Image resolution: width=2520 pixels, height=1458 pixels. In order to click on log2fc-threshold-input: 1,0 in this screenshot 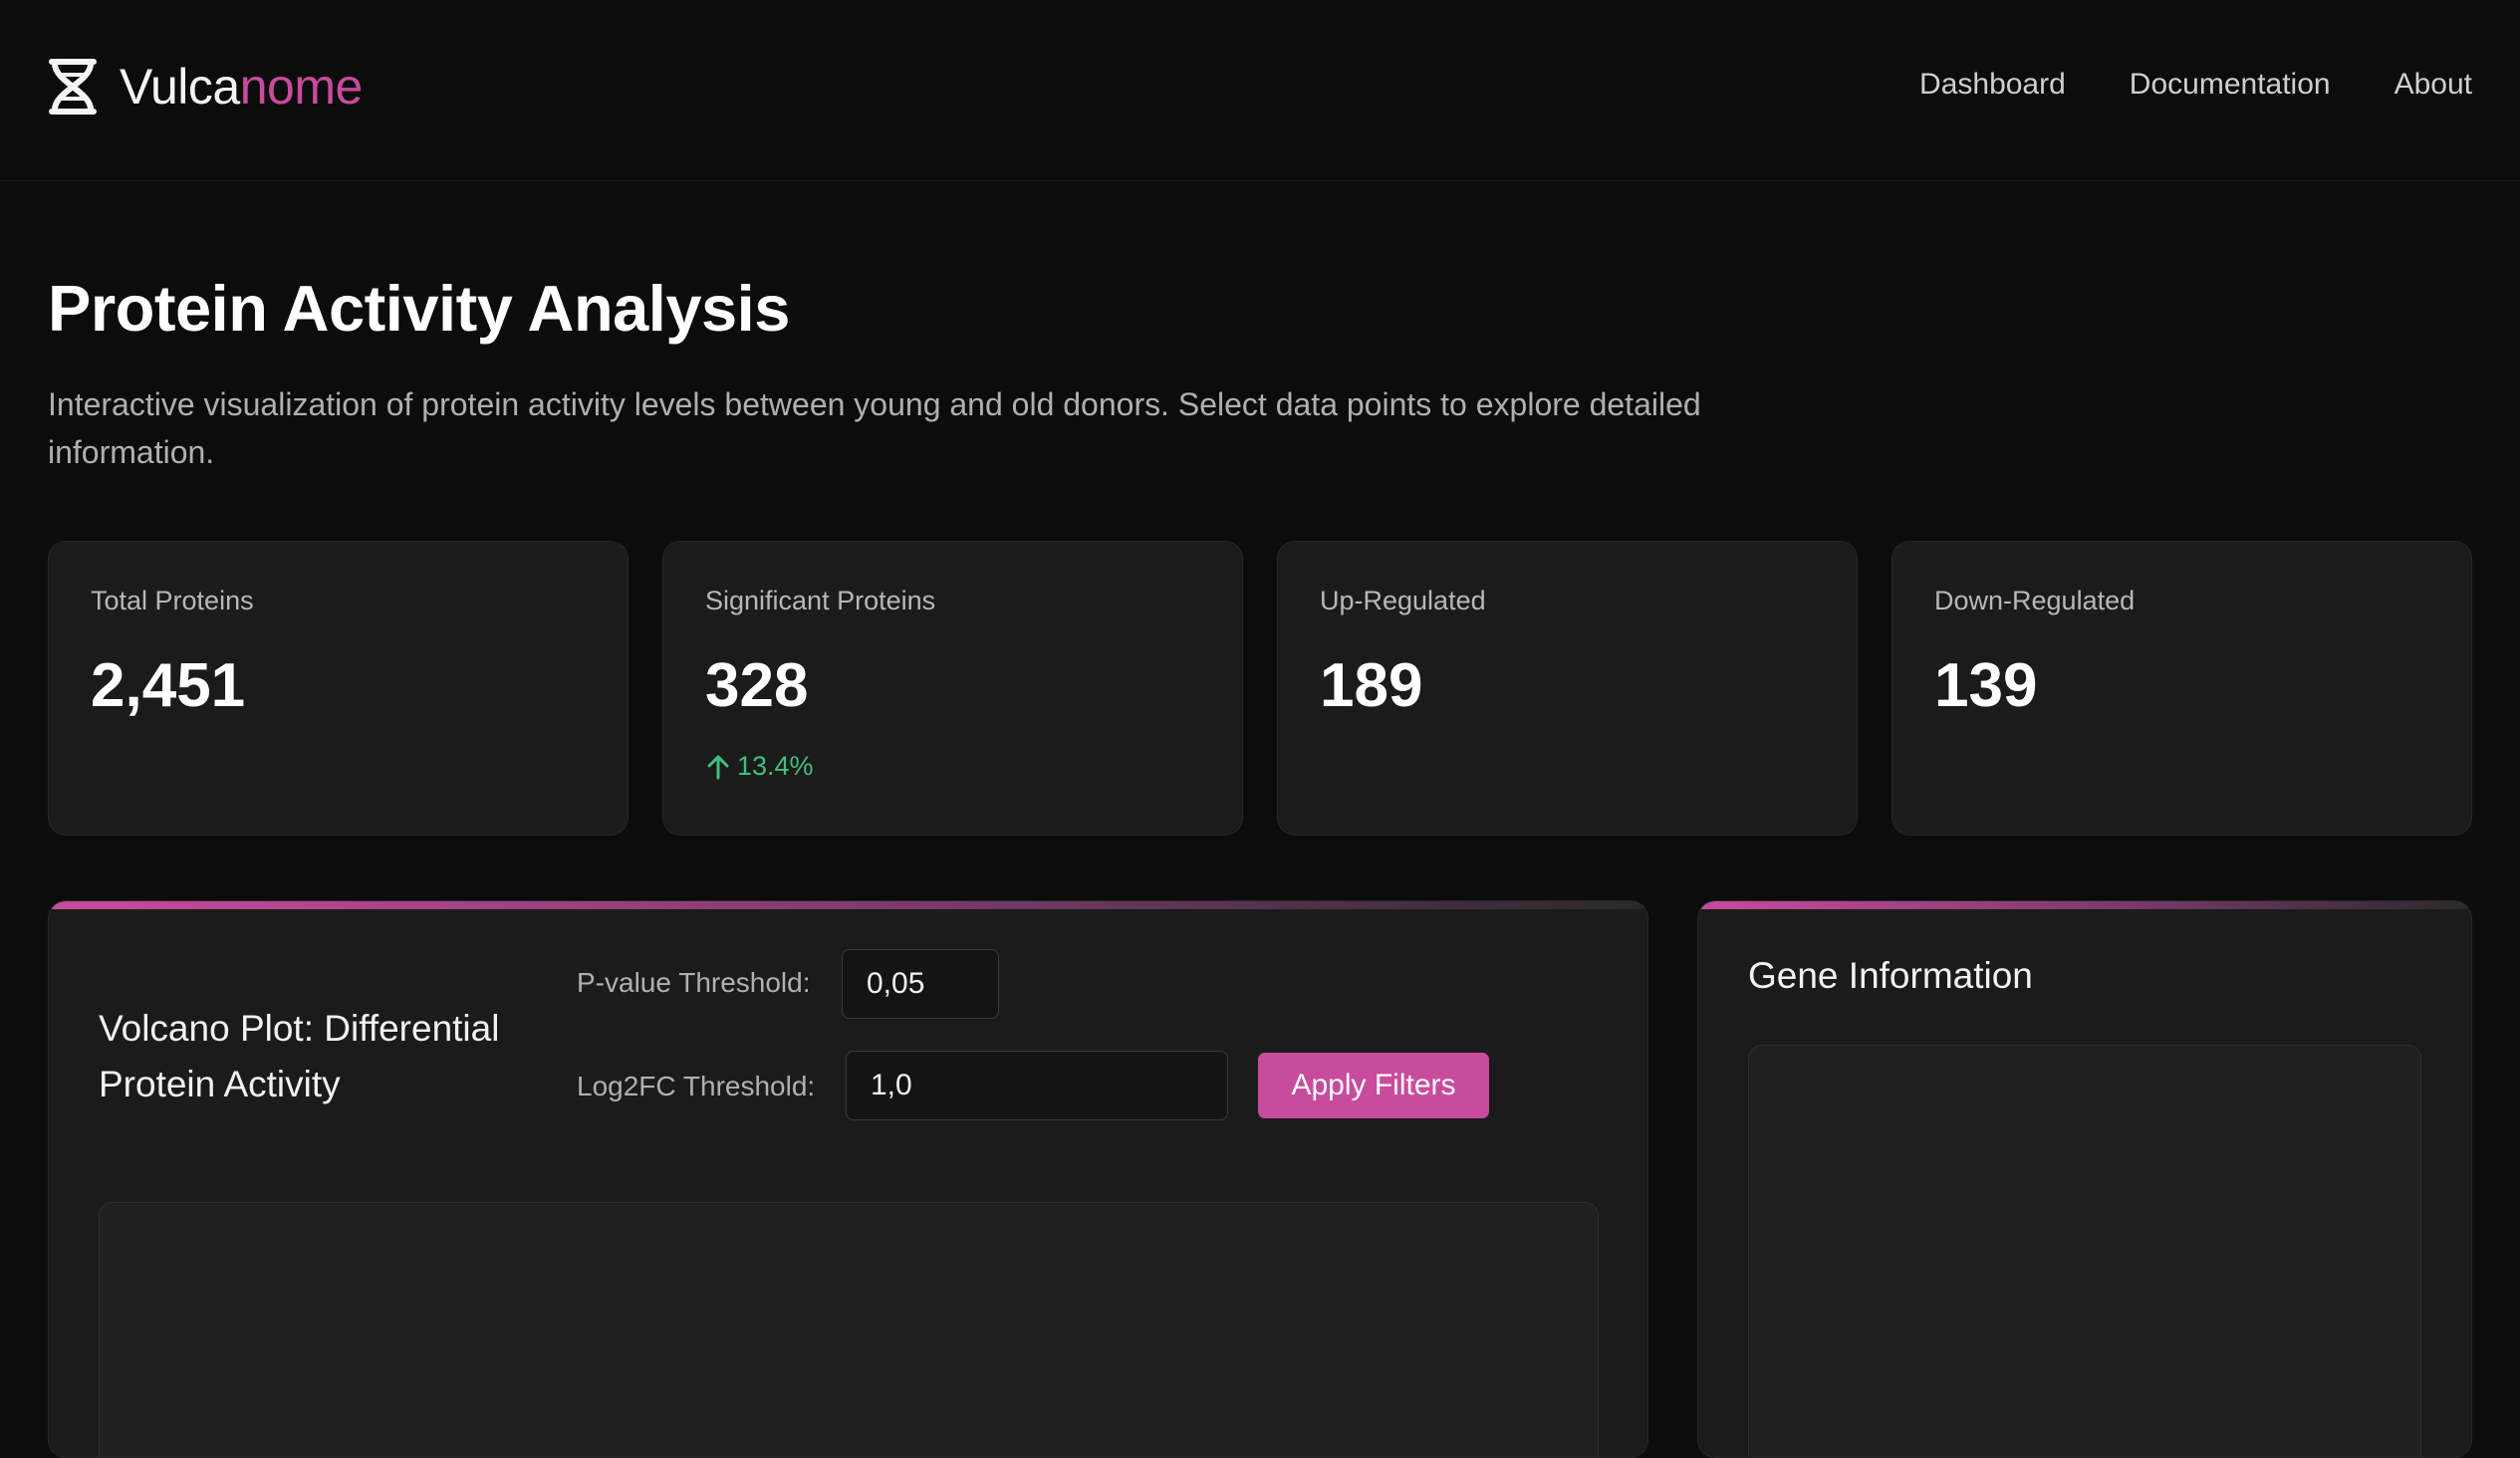, I will do `click(1037, 1086)`.